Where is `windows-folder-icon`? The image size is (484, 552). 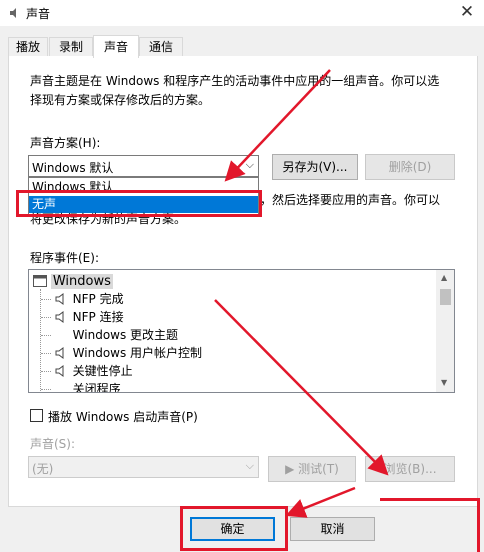 windows-folder-icon is located at coordinates (40, 281).